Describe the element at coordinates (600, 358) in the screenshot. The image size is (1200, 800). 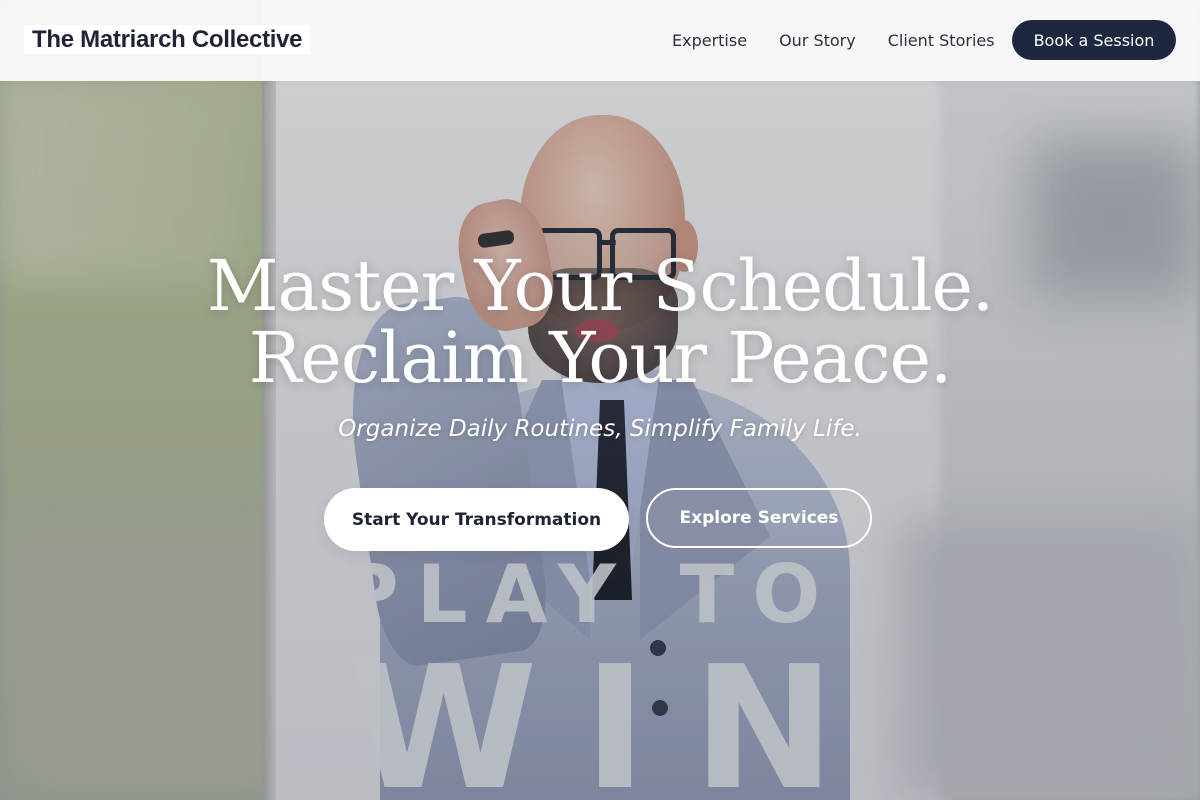
I see `hero-title-line2: Reclaim Your Peace.` at that location.